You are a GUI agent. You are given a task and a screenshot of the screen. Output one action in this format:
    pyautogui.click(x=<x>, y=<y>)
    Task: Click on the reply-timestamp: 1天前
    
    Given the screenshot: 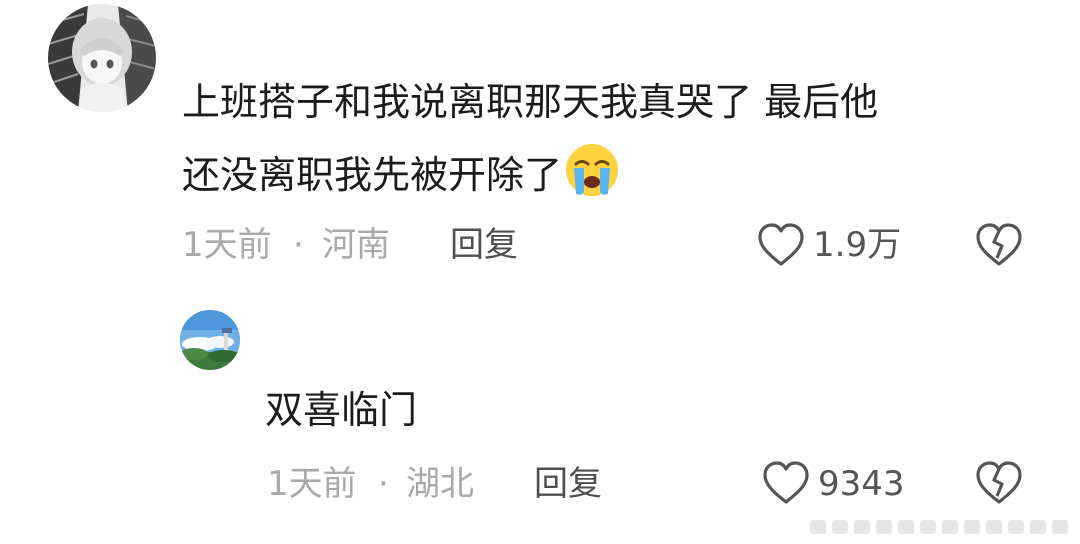 What is the action you would take?
    pyautogui.click(x=312, y=484)
    